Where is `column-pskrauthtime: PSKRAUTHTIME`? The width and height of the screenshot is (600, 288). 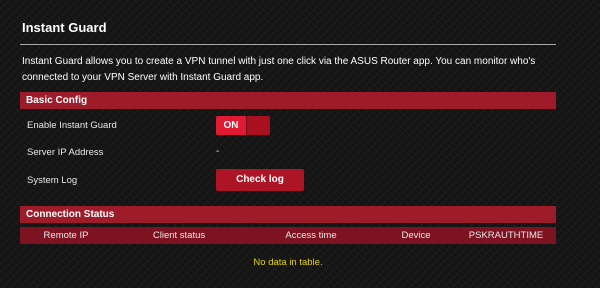
column-pskrauthtime: PSKRAUTHTIME is located at coordinates (506, 235).